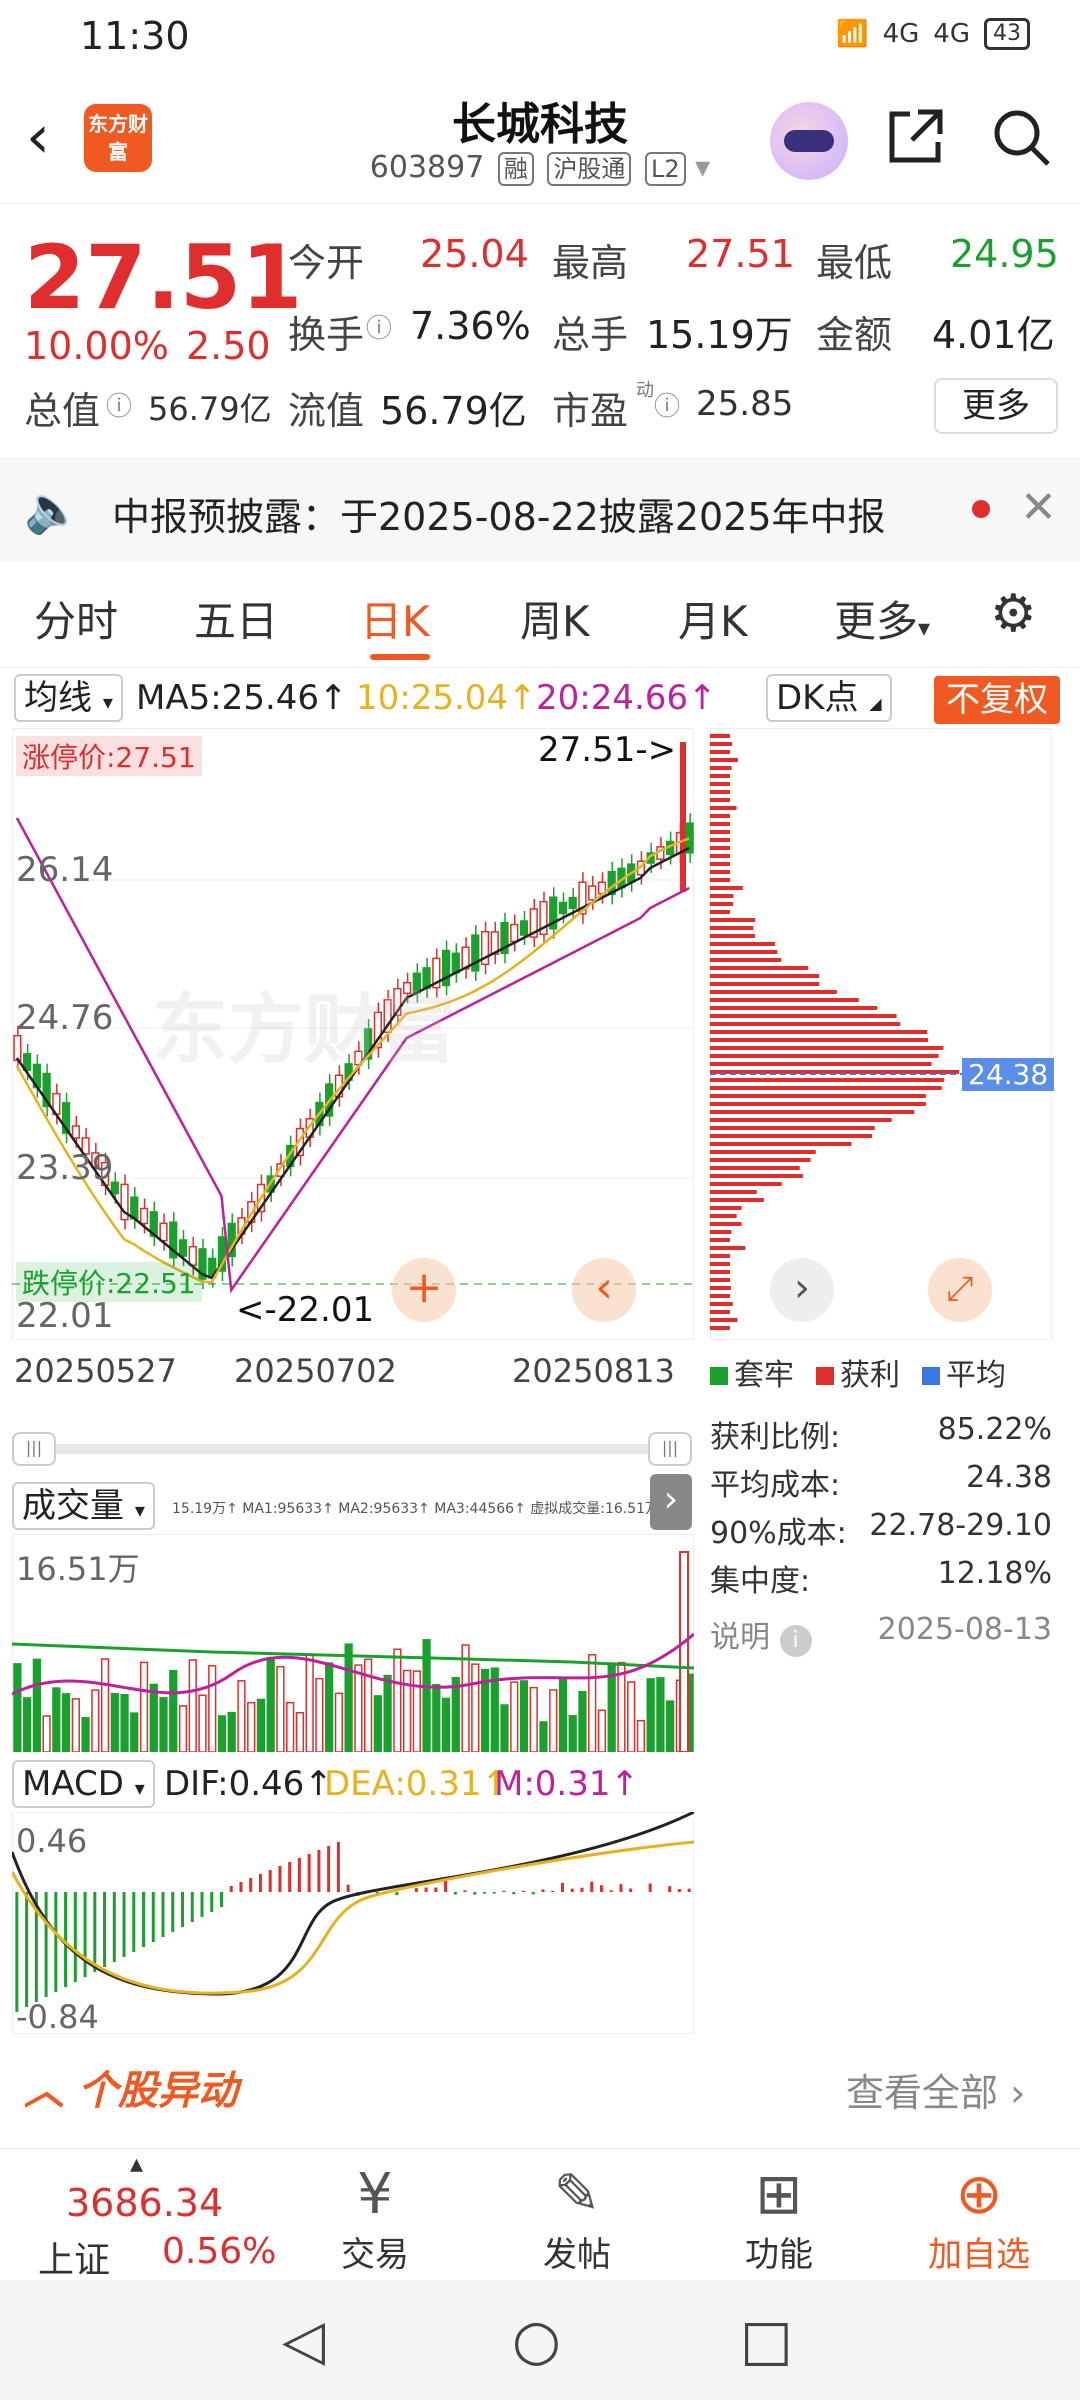 This screenshot has width=1080, height=2400. I want to click on amount-value: 4.01亿, so click(993, 335).